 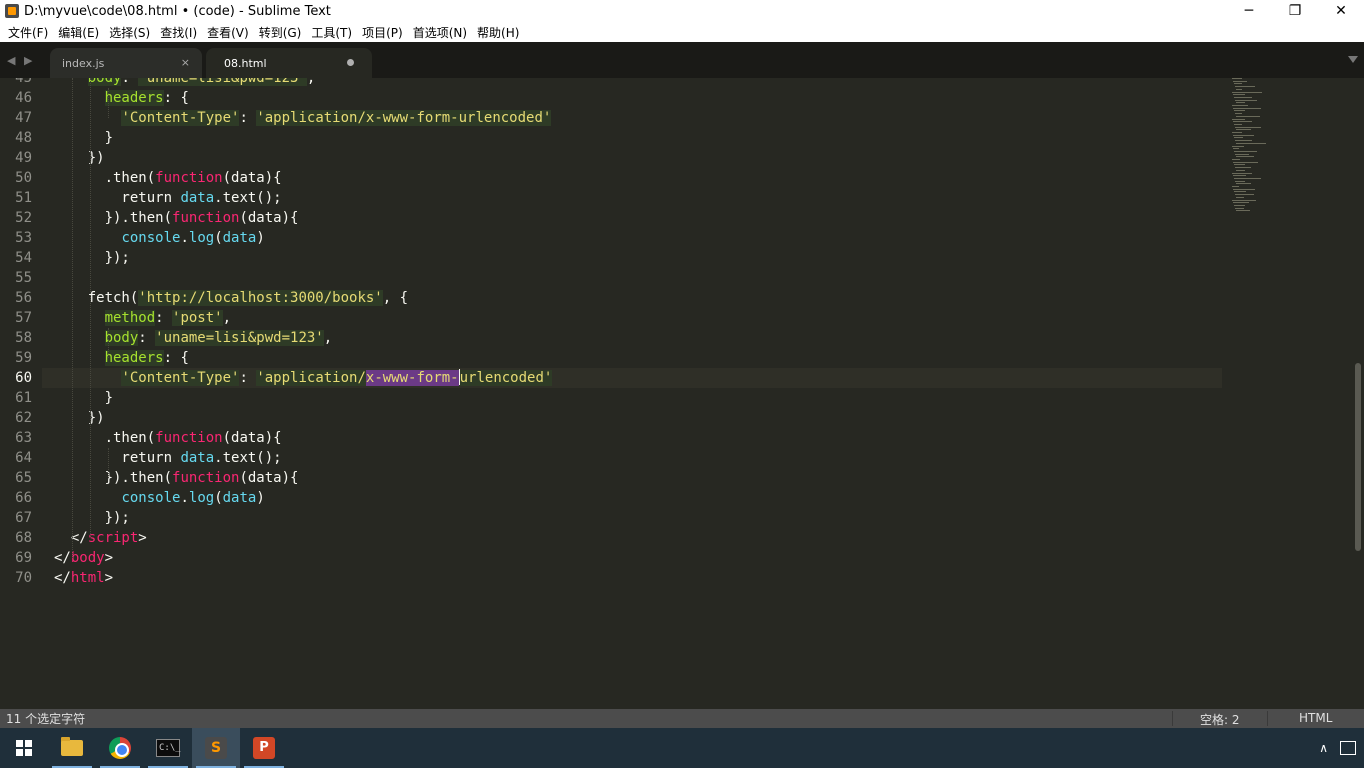 What do you see at coordinates (23, 398) in the screenshot?
I see `line-number: 61` at bounding box center [23, 398].